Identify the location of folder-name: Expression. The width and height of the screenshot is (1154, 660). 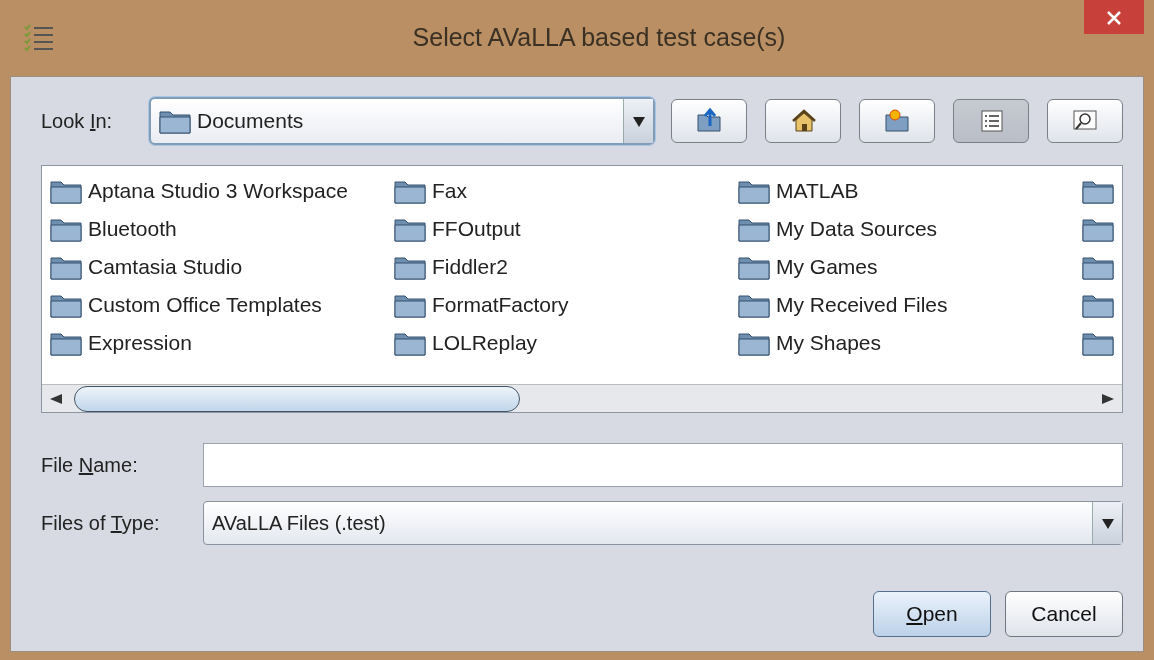
(140, 343).